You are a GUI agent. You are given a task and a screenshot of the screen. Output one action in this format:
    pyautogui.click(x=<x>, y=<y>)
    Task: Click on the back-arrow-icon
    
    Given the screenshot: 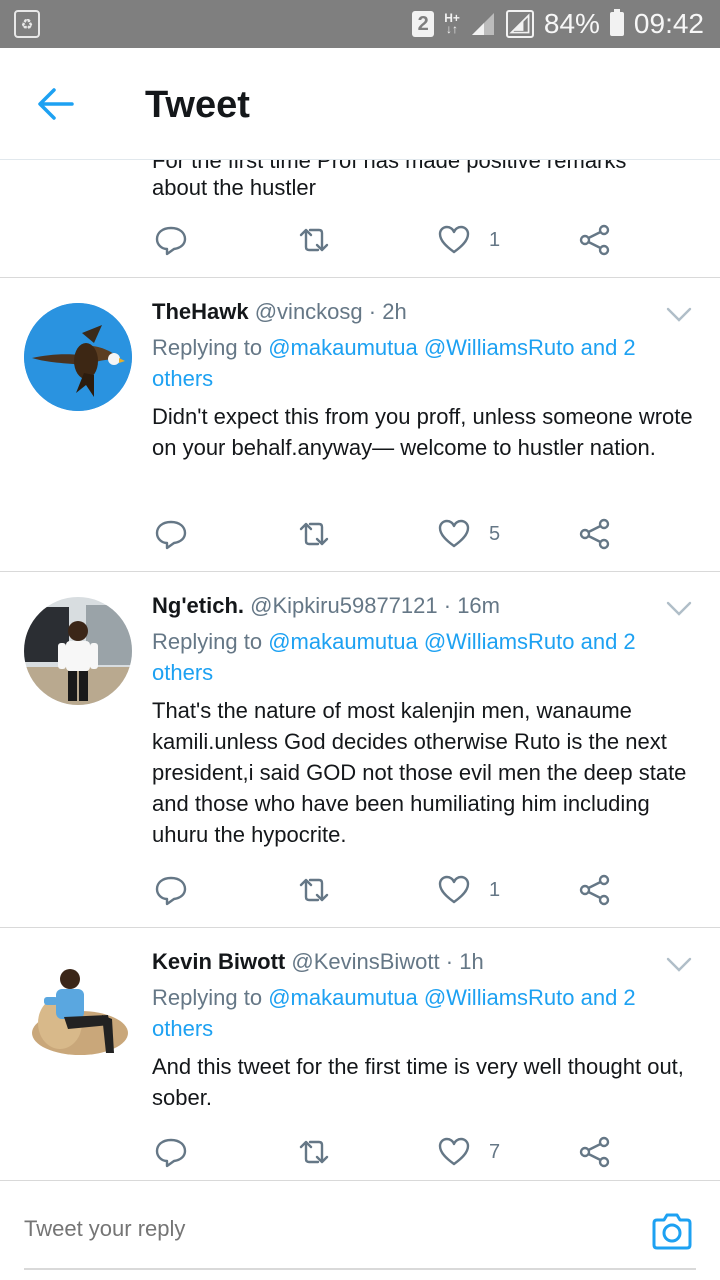 What is the action you would take?
    pyautogui.click(x=56, y=104)
    